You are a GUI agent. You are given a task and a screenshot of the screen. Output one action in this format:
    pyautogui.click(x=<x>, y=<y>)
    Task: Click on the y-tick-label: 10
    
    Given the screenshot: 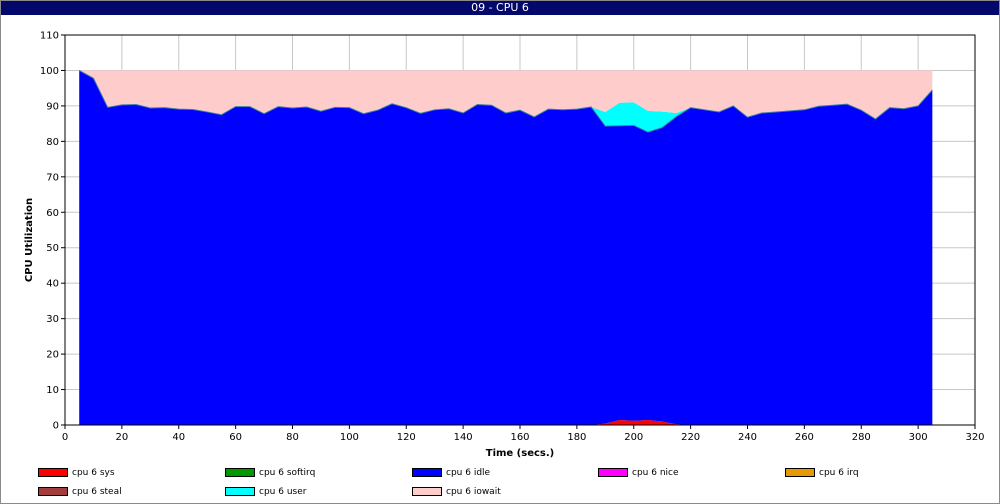 What is the action you would take?
    pyautogui.click(x=52, y=390)
    